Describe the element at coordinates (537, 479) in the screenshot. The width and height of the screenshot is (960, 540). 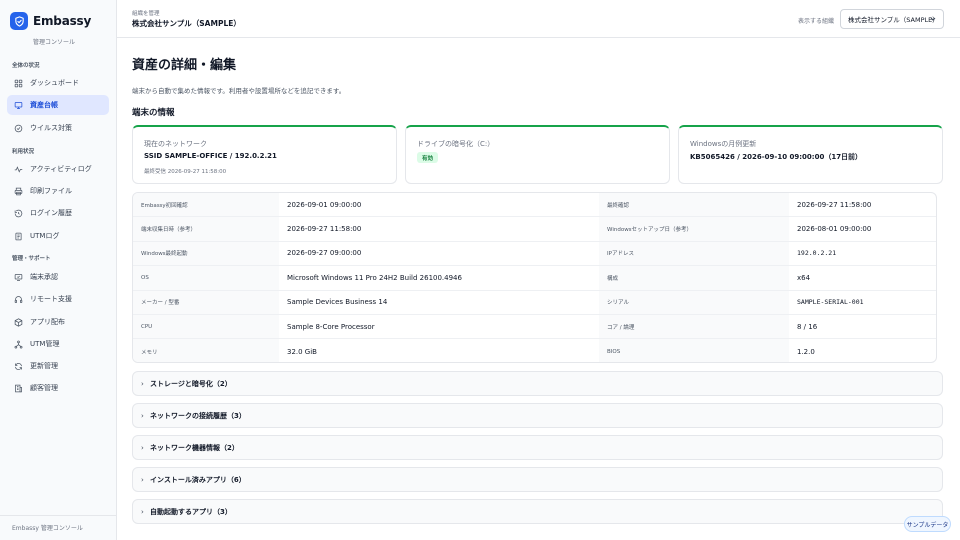
I see `accordion-installed-apps: › インストール済みアプリ（6）` at that location.